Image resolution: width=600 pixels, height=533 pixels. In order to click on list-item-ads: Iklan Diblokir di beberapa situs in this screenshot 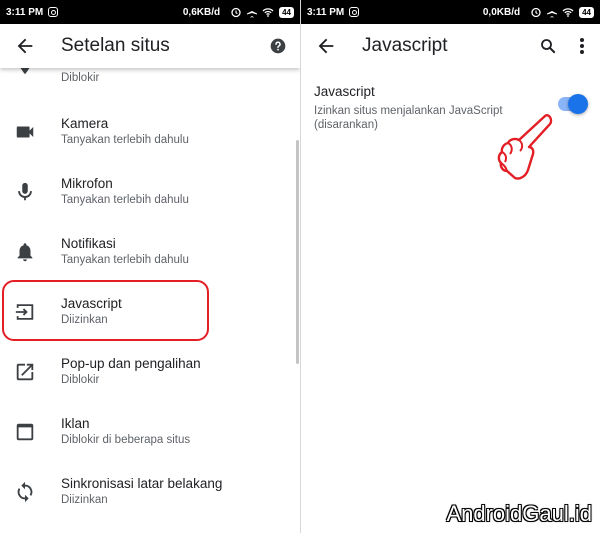, I will do `click(150, 438)`.